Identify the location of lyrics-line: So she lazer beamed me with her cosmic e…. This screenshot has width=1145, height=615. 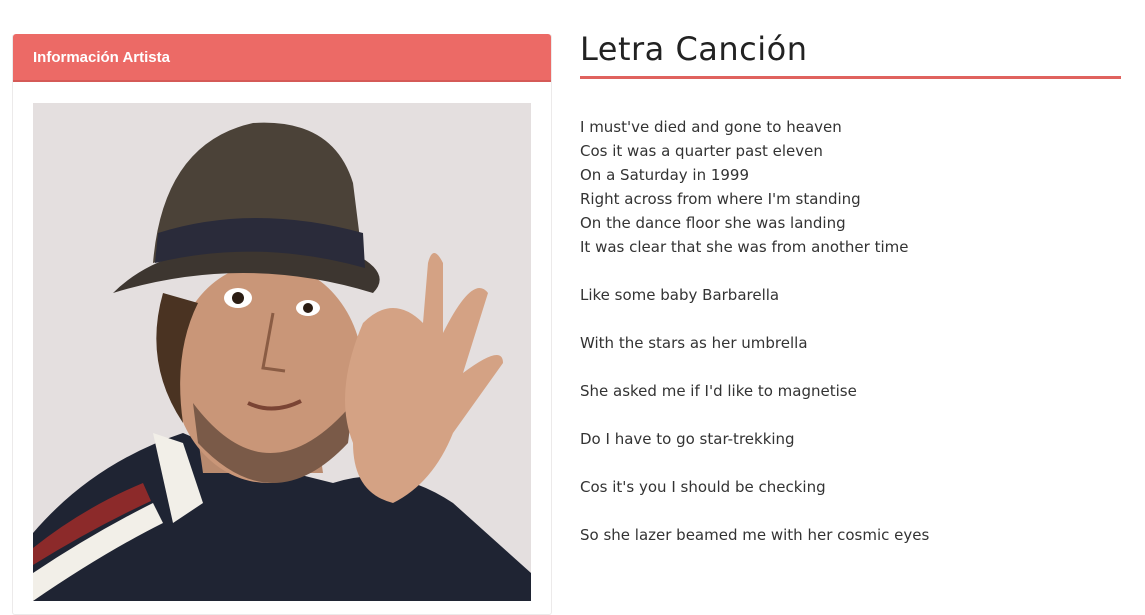
(755, 535).